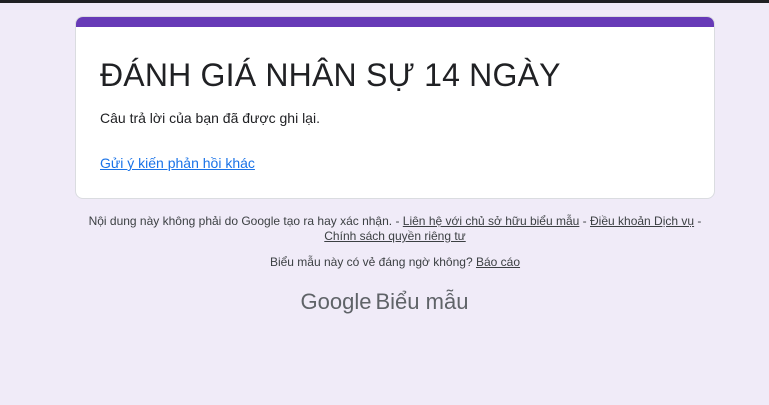  What do you see at coordinates (394, 236) in the screenshot?
I see `privacy-policy-link: Chính sách quyền riêng tư` at bounding box center [394, 236].